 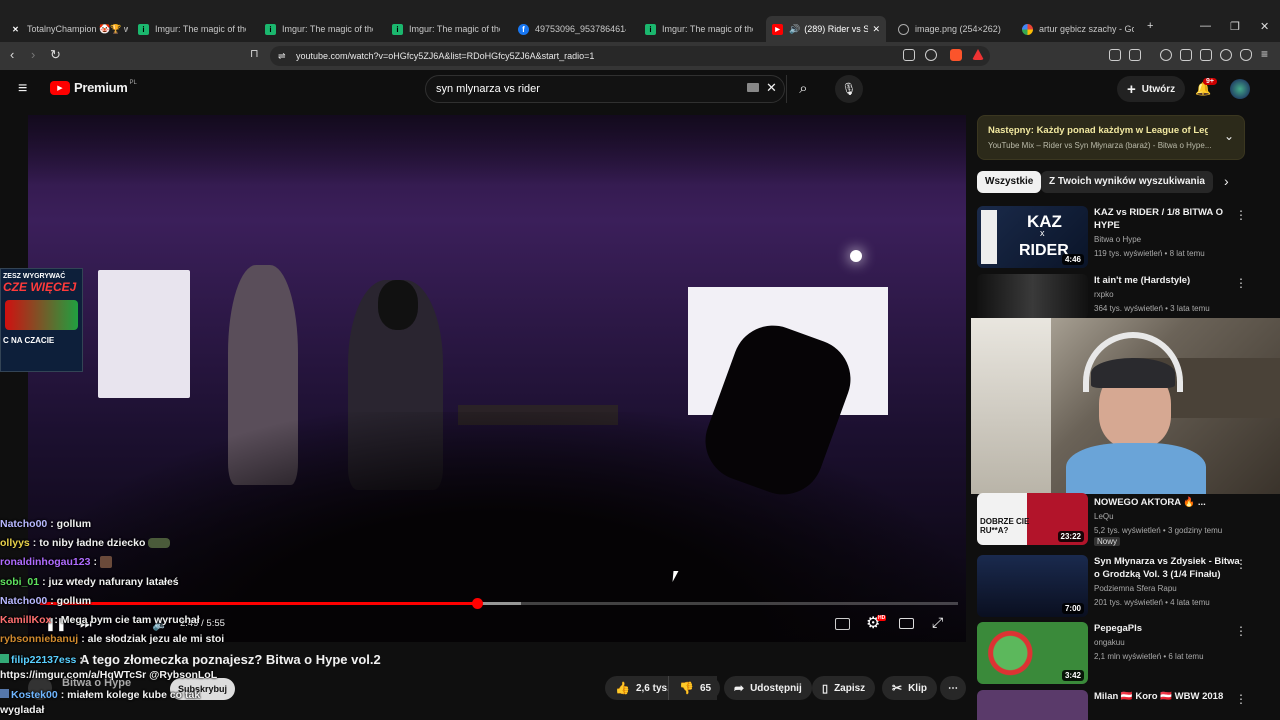 What do you see at coordinates (45, 562) in the screenshot?
I see `chat-username: ronaldinhogau123` at bounding box center [45, 562].